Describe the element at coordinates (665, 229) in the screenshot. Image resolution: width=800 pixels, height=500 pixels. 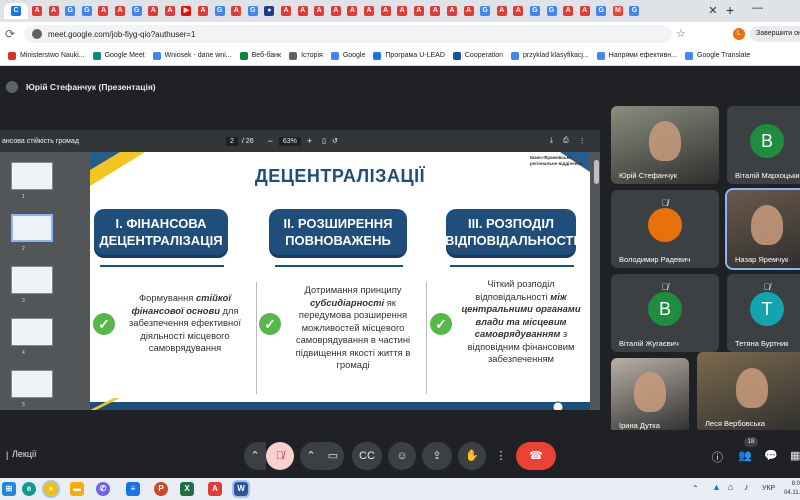
I see `participant-tile: 🎙̸ Володимир Радевич` at that location.